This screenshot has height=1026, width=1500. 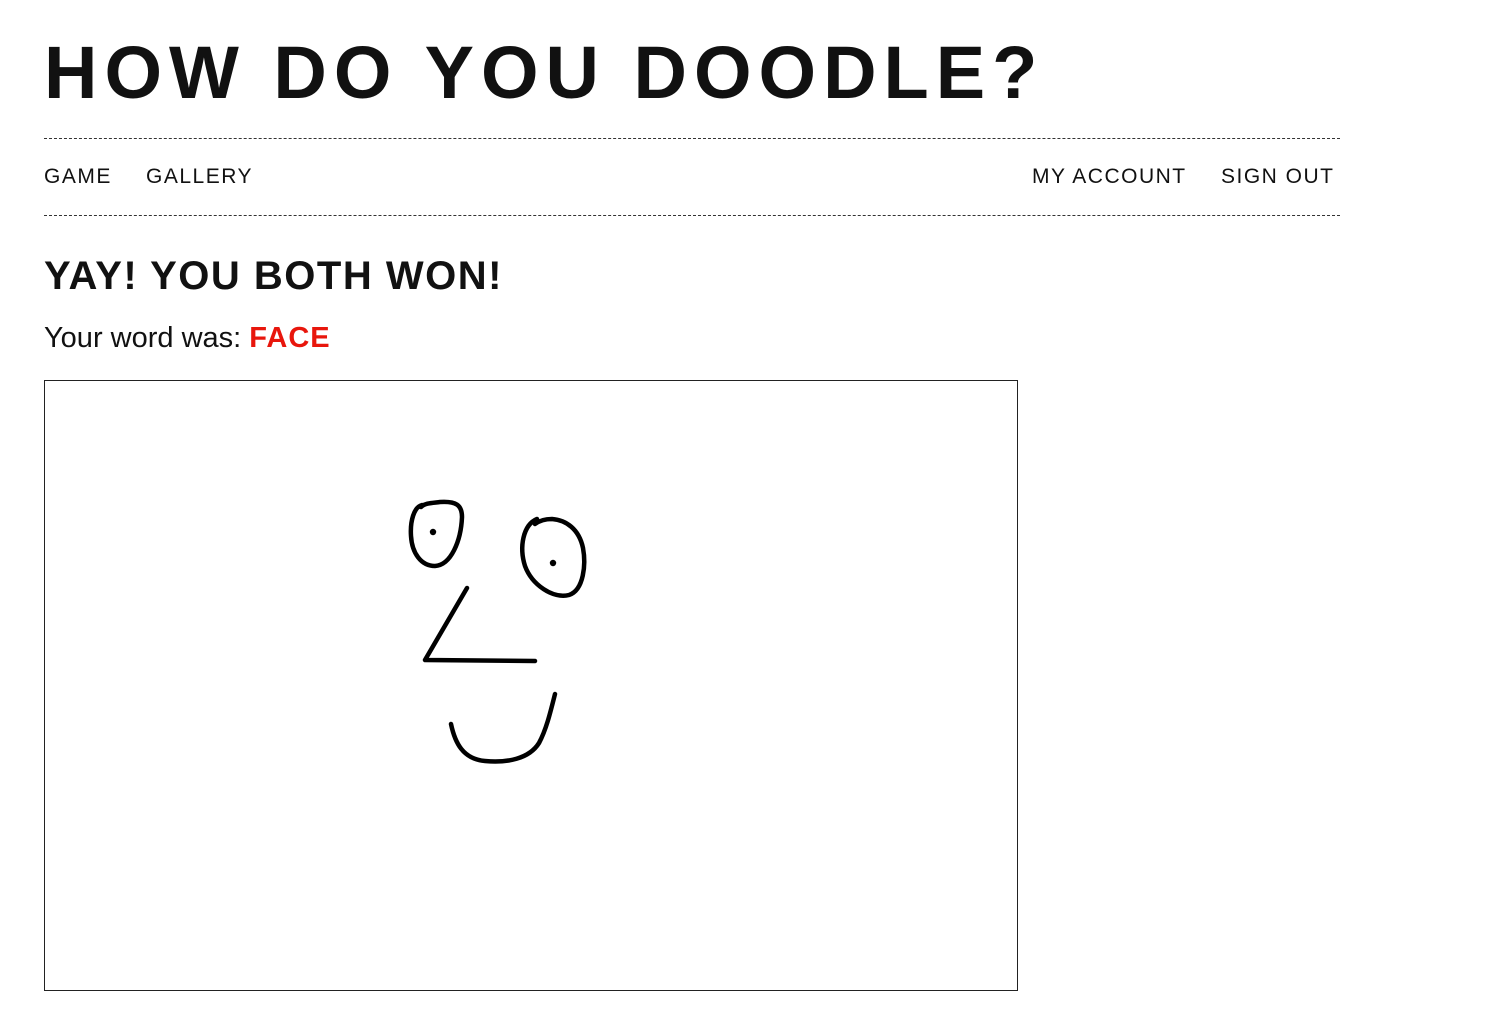 What do you see at coordinates (692, 215) in the screenshot?
I see `nav-divider-bottom` at bounding box center [692, 215].